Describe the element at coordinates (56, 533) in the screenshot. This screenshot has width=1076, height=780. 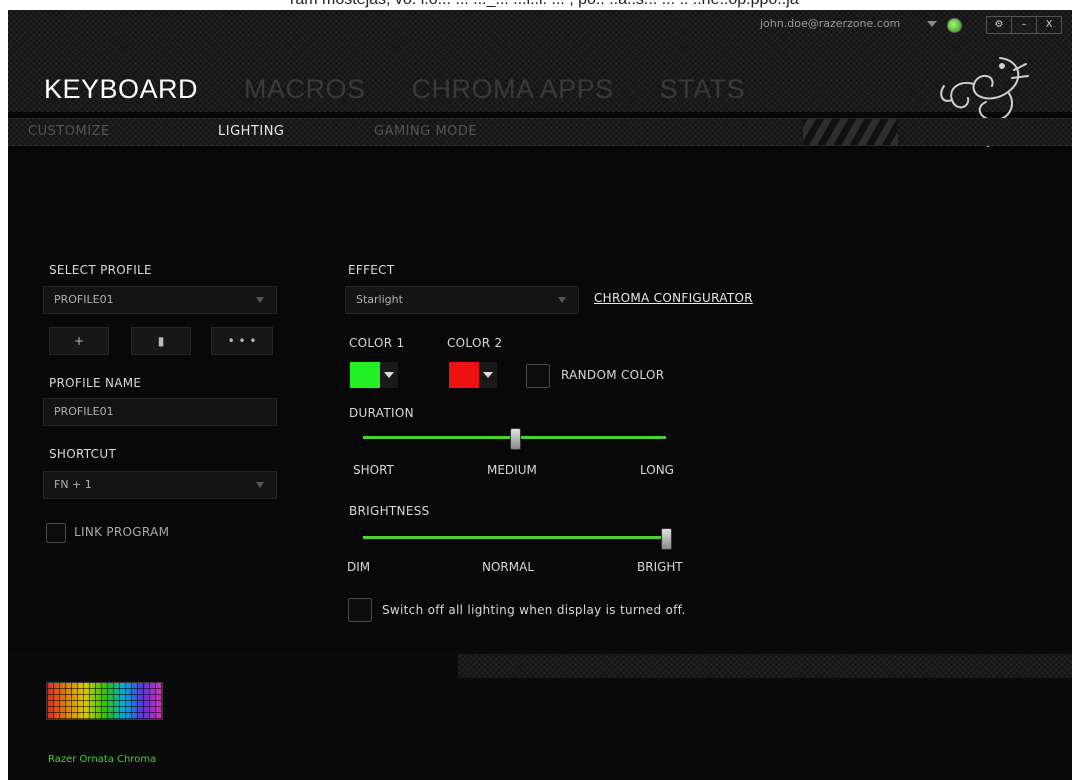
I see `link-program-checkbox` at that location.